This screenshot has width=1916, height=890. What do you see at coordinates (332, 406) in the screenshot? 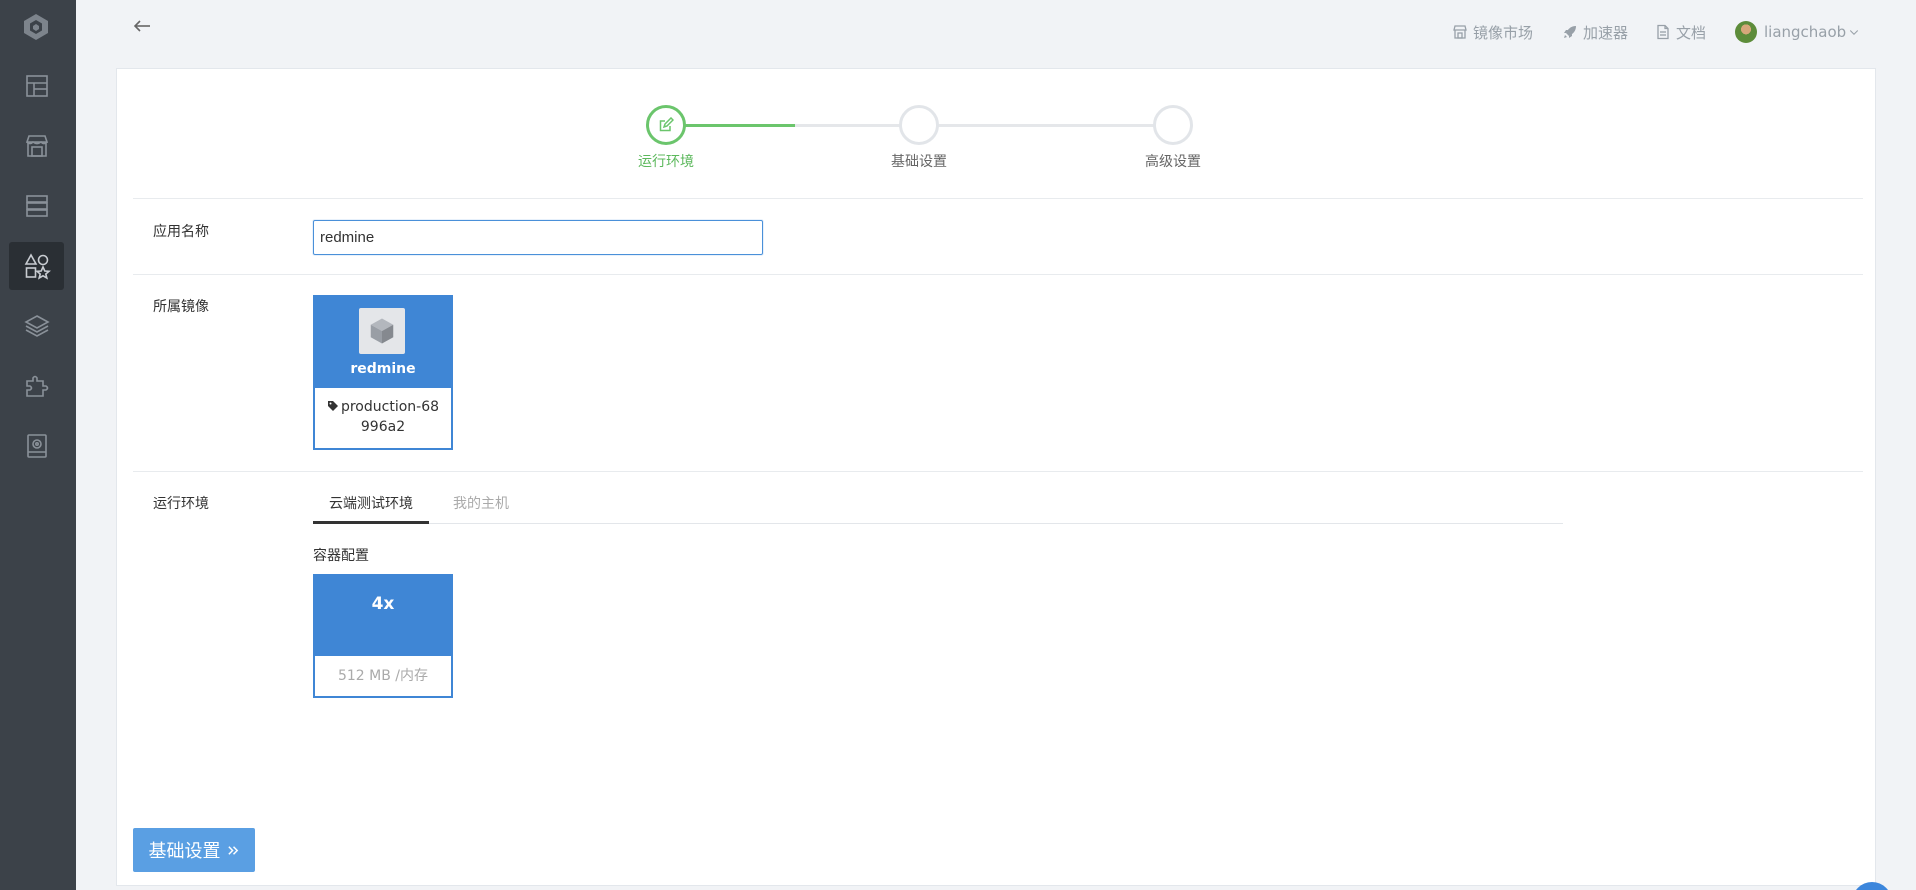
I see `tag-icon` at bounding box center [332, 406].